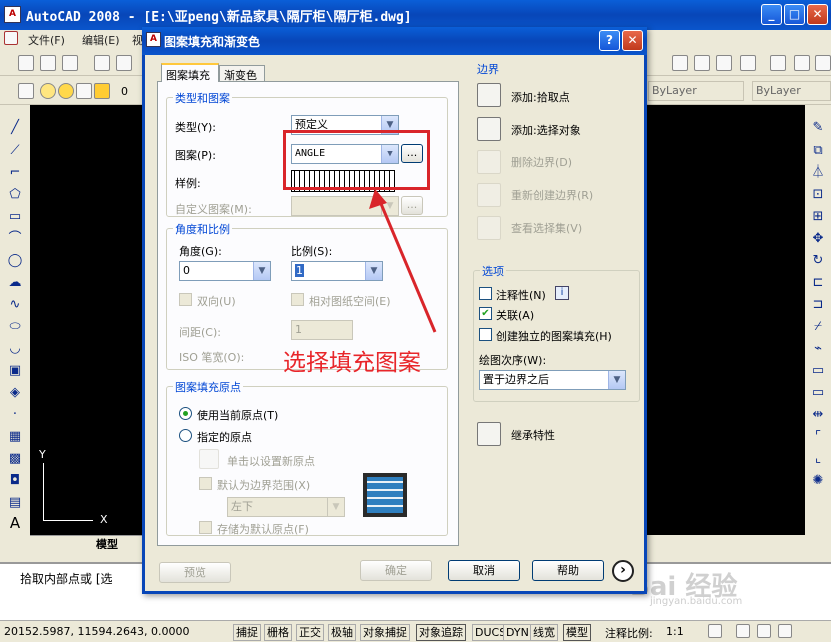 Image resolution: width=831 pixels, height=642 pixels. What do you see at coordinates (15, 305) in the screenshot?
I see `spline-icon: ∿` at bounding box center [15, 305].